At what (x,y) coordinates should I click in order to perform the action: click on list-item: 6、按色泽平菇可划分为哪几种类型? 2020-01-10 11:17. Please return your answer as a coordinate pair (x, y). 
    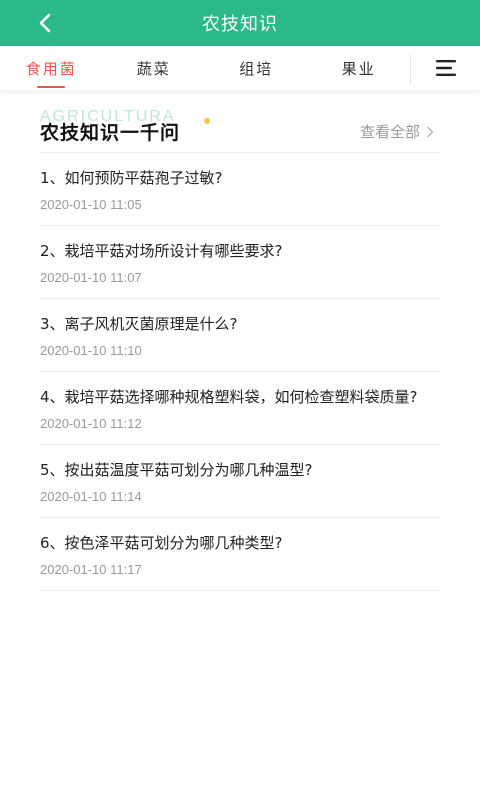
    Looking at the image, I should click on (240, 554).